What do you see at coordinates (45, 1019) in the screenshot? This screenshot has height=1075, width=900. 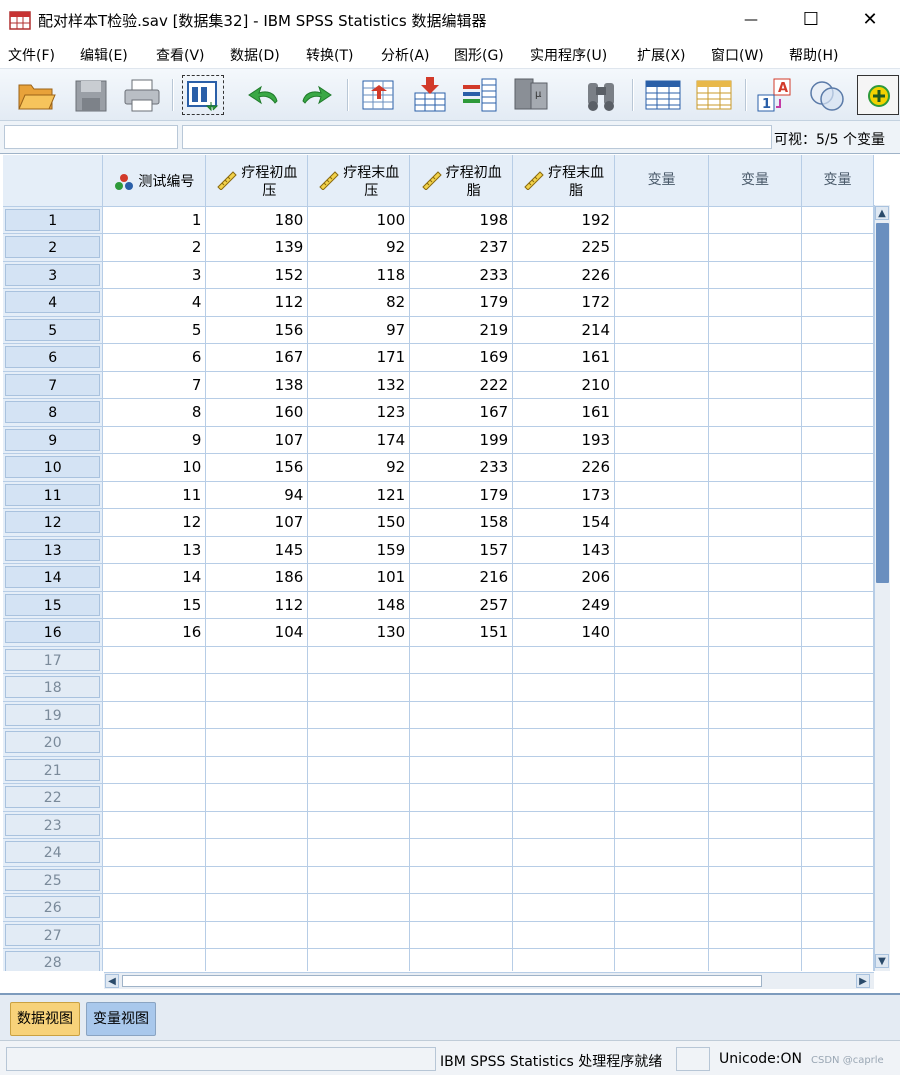 I see `tab-data-view: 数据视图` at bounding box center [45, 1019].